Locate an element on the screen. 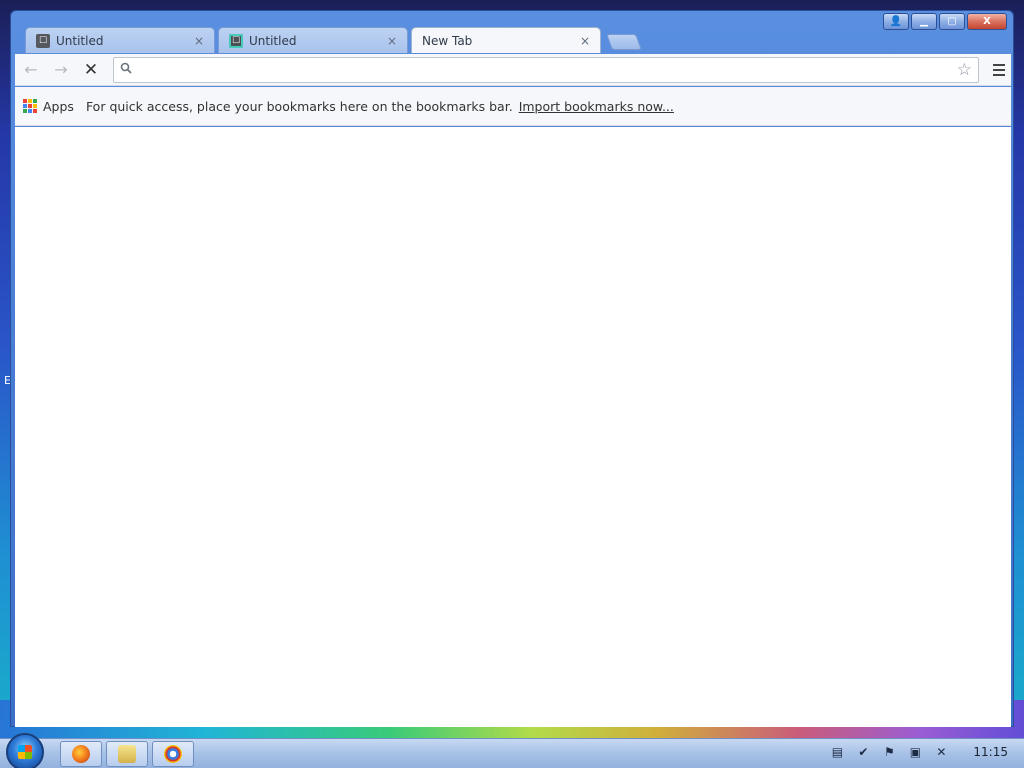  arrow-right-icon: → is located at coordinates (61, 69).